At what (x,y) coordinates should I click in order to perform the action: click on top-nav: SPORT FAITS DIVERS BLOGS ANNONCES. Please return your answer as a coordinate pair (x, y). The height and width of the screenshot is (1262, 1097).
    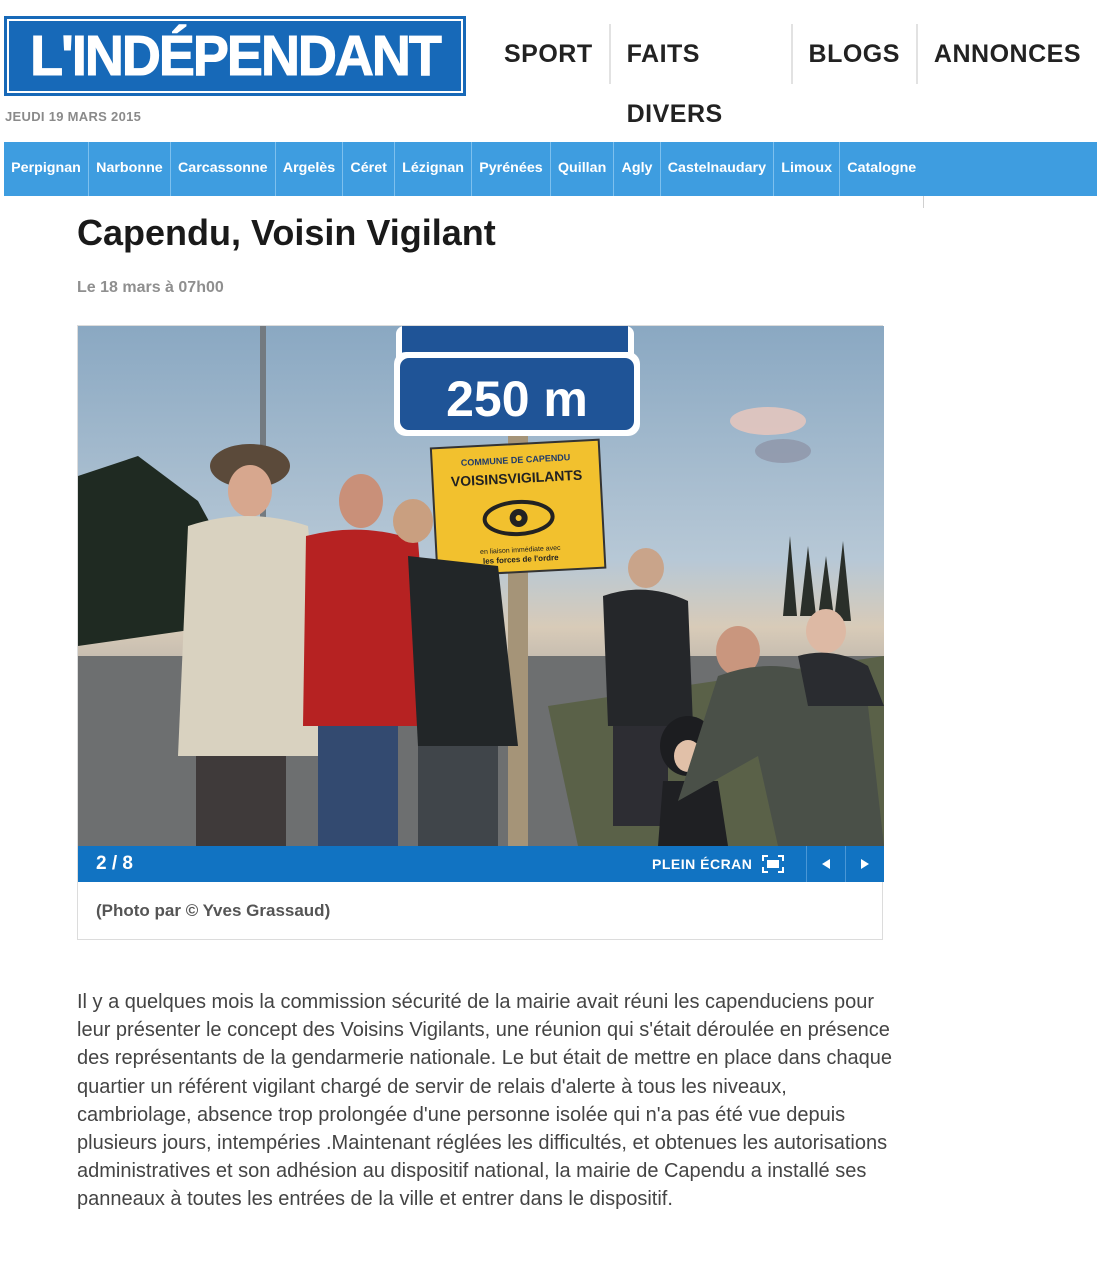
    Looking at the image, I should click on (792, 76).